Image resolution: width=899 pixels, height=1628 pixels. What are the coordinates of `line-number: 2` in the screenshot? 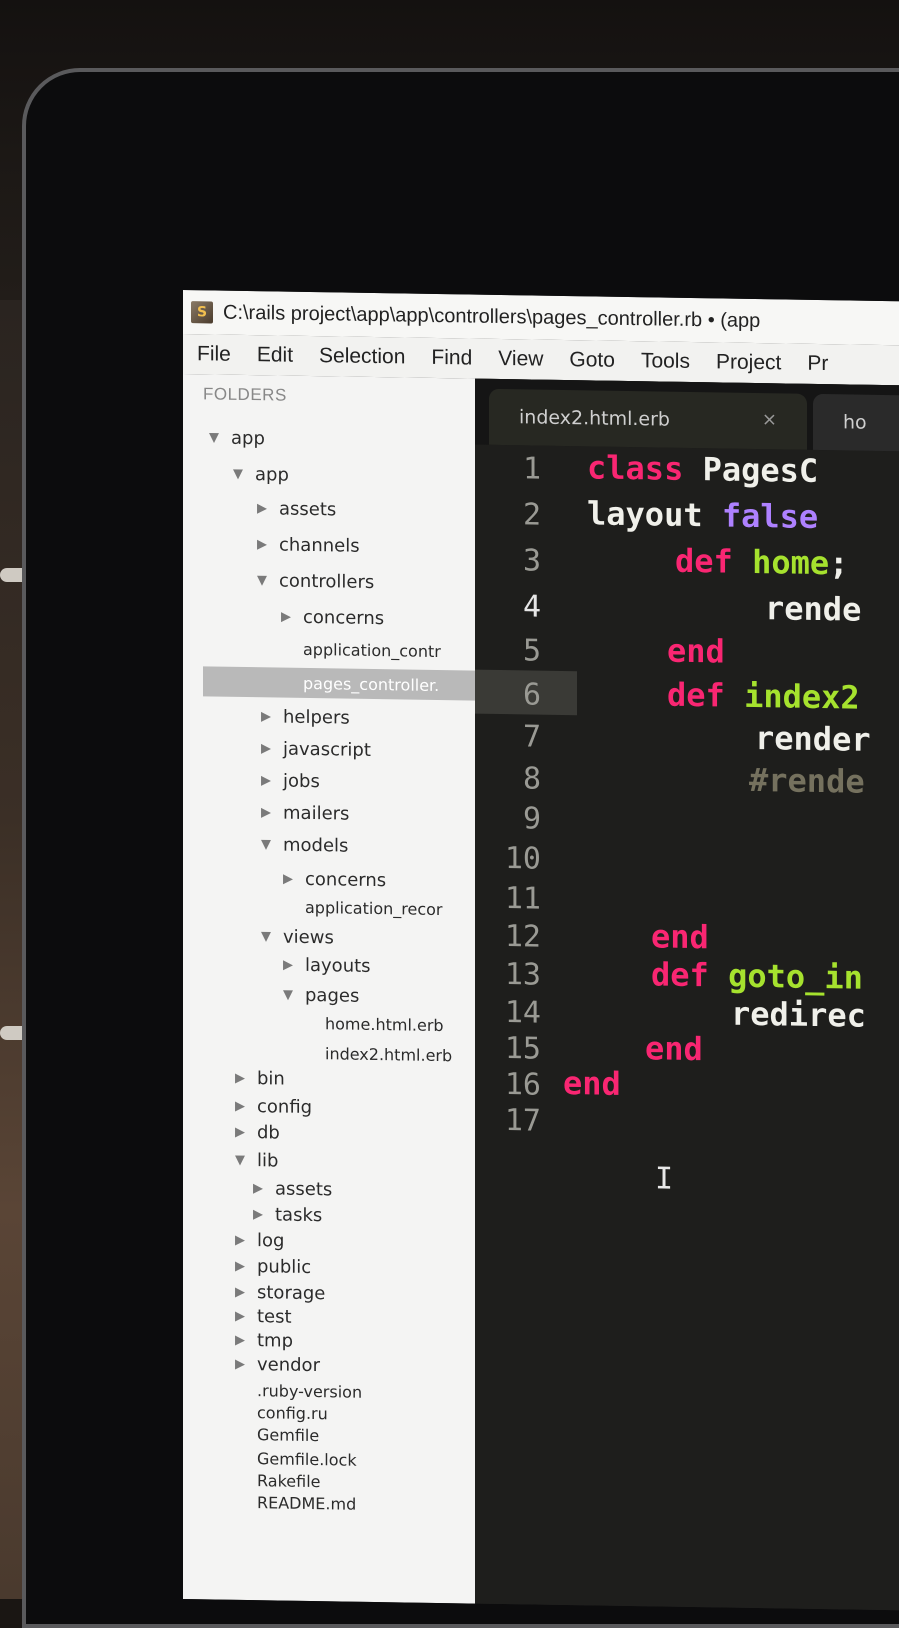 It's located at (532, 514).